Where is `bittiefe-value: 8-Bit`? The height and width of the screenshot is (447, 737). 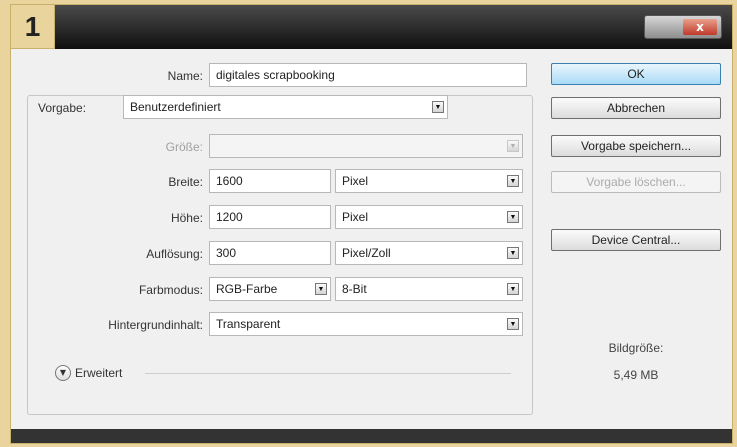
bittiefe-value: 8-Bit is located at coordinates (354, 289).